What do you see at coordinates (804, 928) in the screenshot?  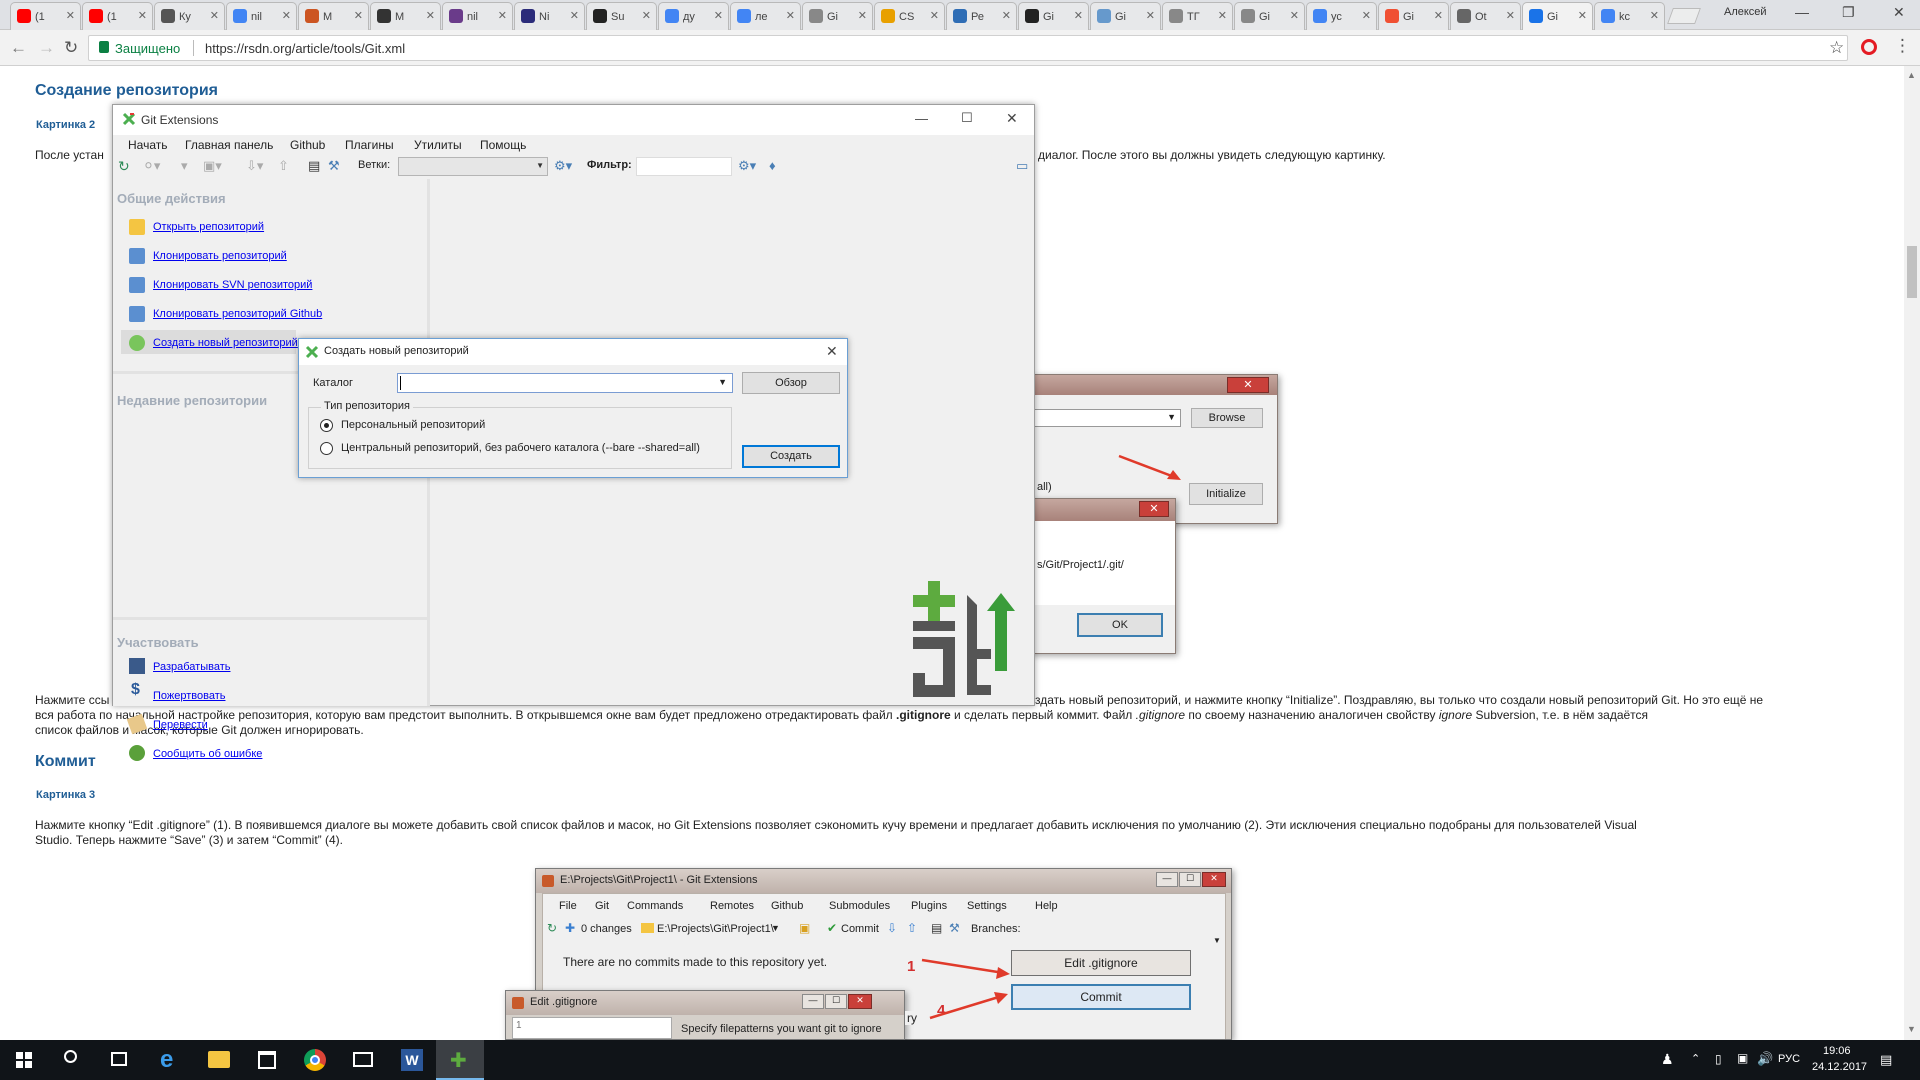 I see `stash-icon: ▣` at bounding box center [804, 928].